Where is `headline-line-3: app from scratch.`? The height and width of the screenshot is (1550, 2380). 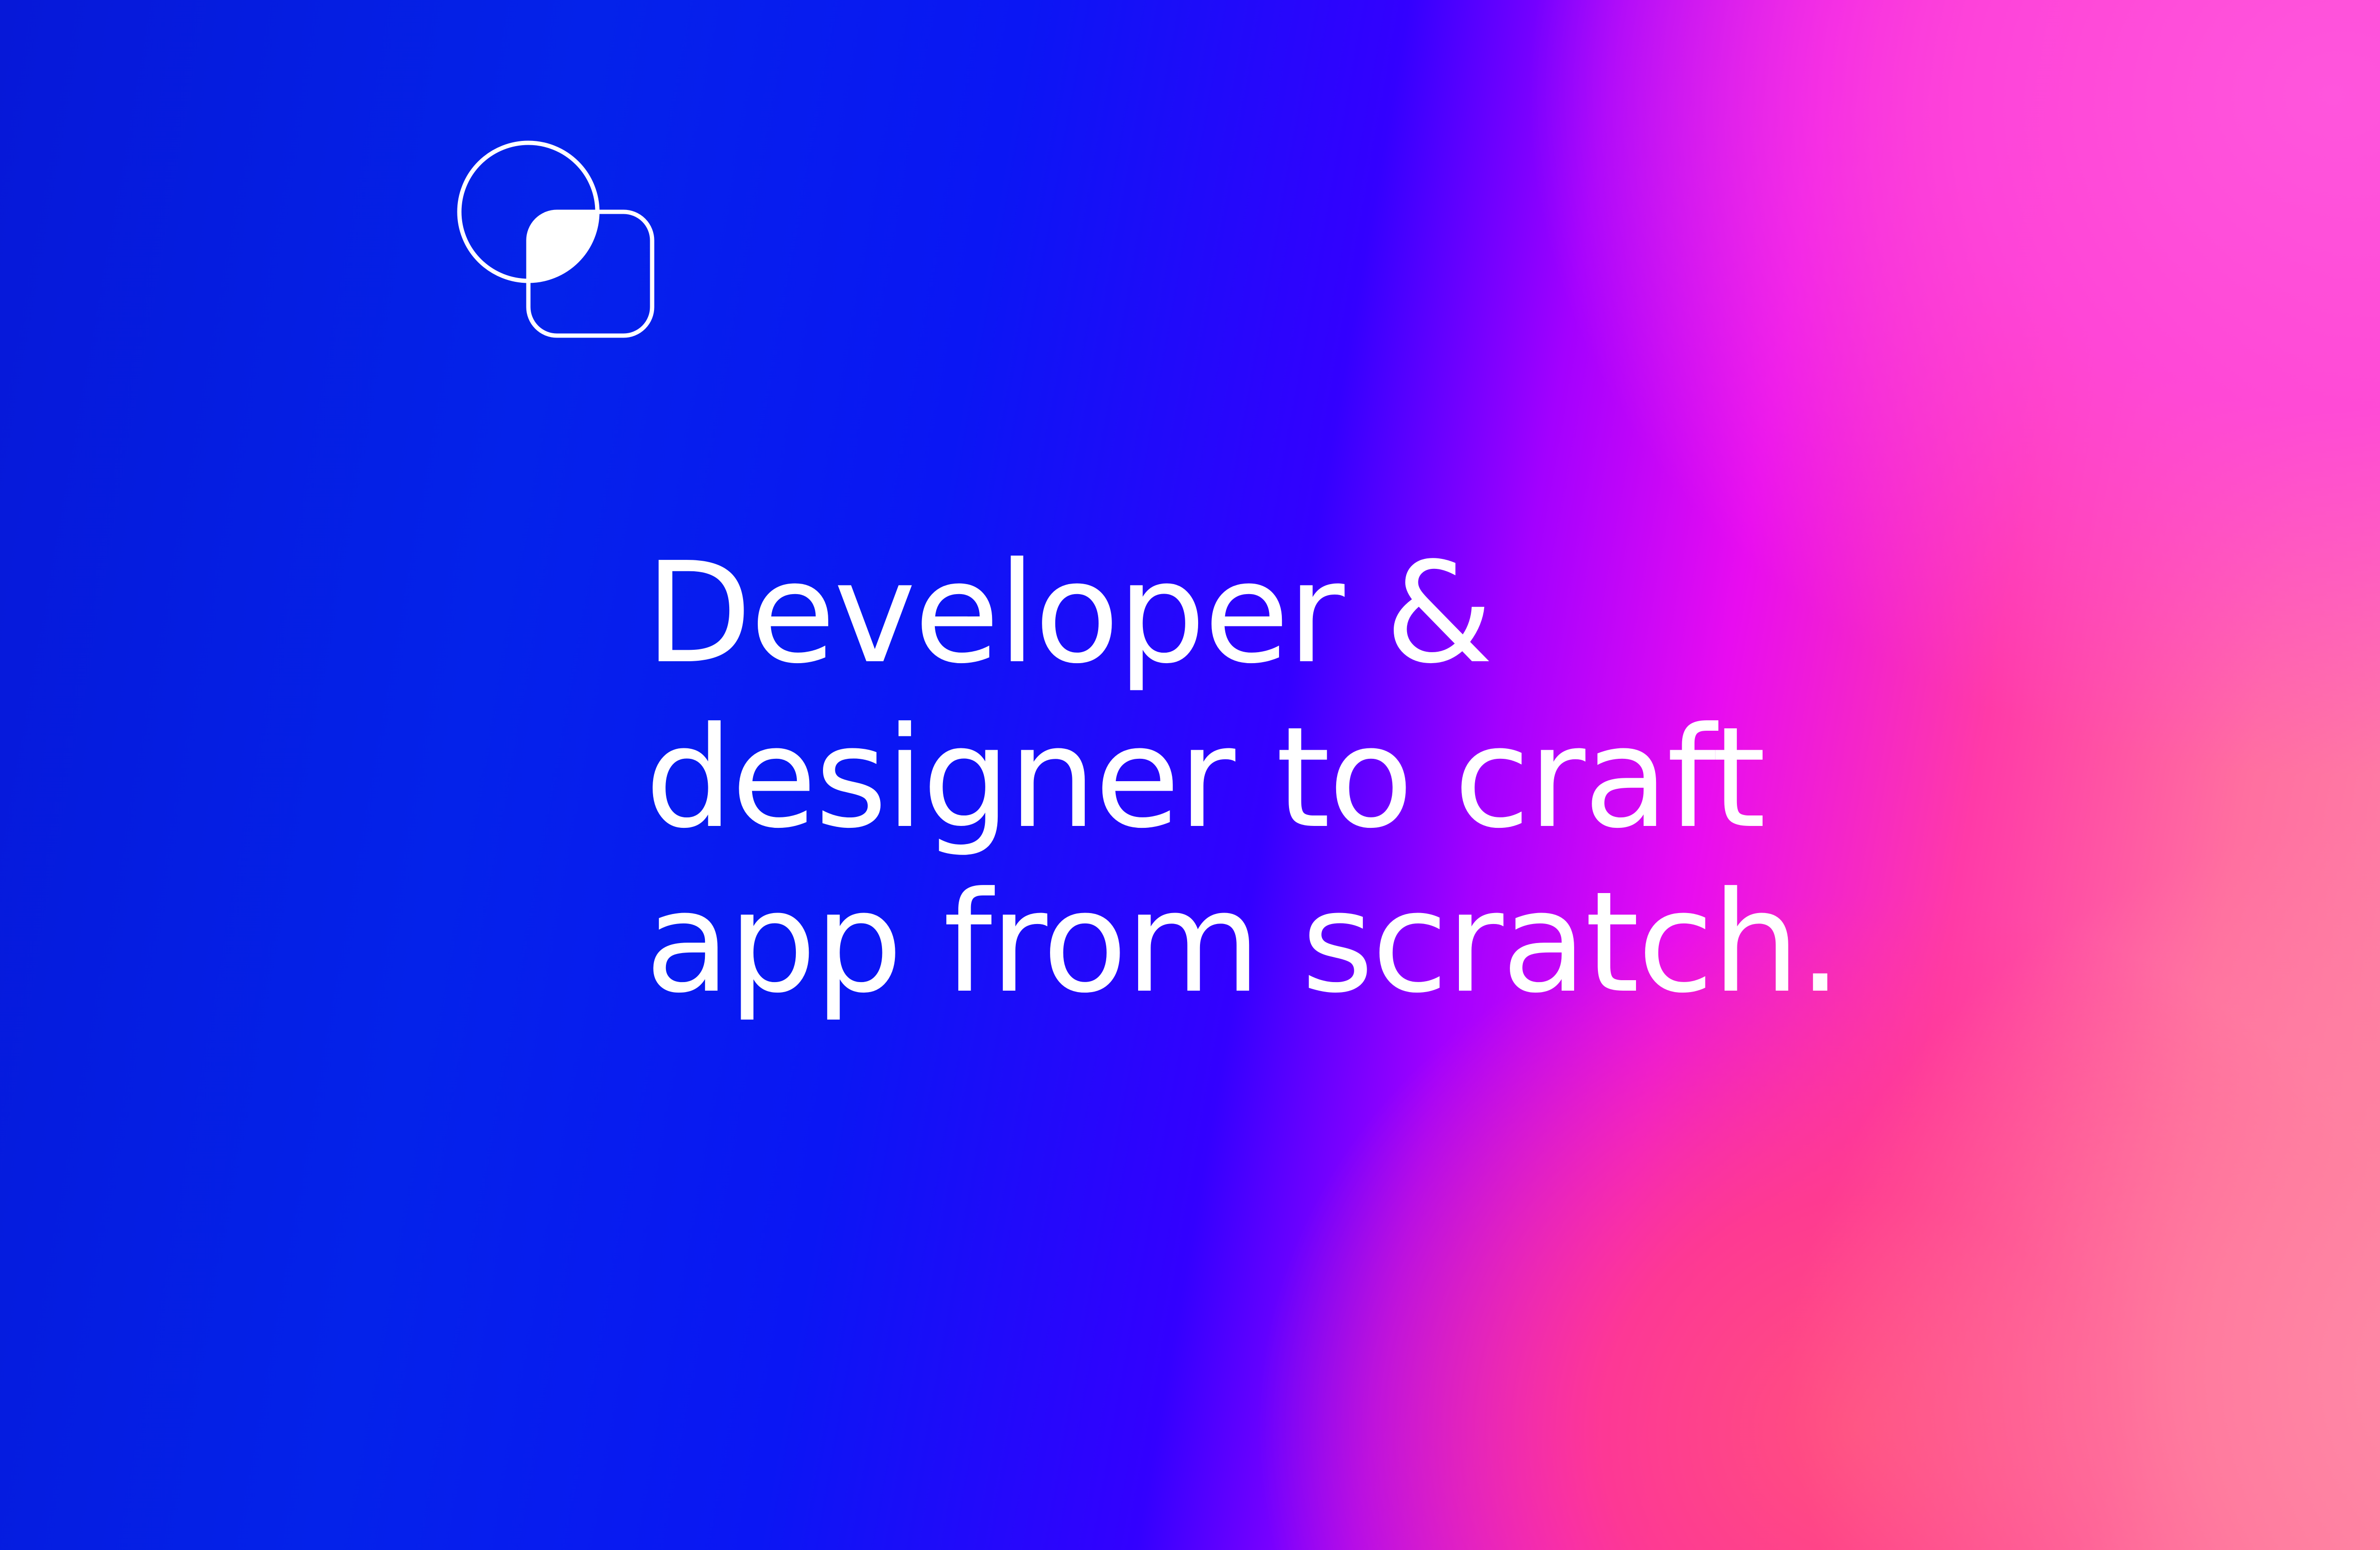
headline-line-3: app from scratch. is located at coordinates (1243, 942).